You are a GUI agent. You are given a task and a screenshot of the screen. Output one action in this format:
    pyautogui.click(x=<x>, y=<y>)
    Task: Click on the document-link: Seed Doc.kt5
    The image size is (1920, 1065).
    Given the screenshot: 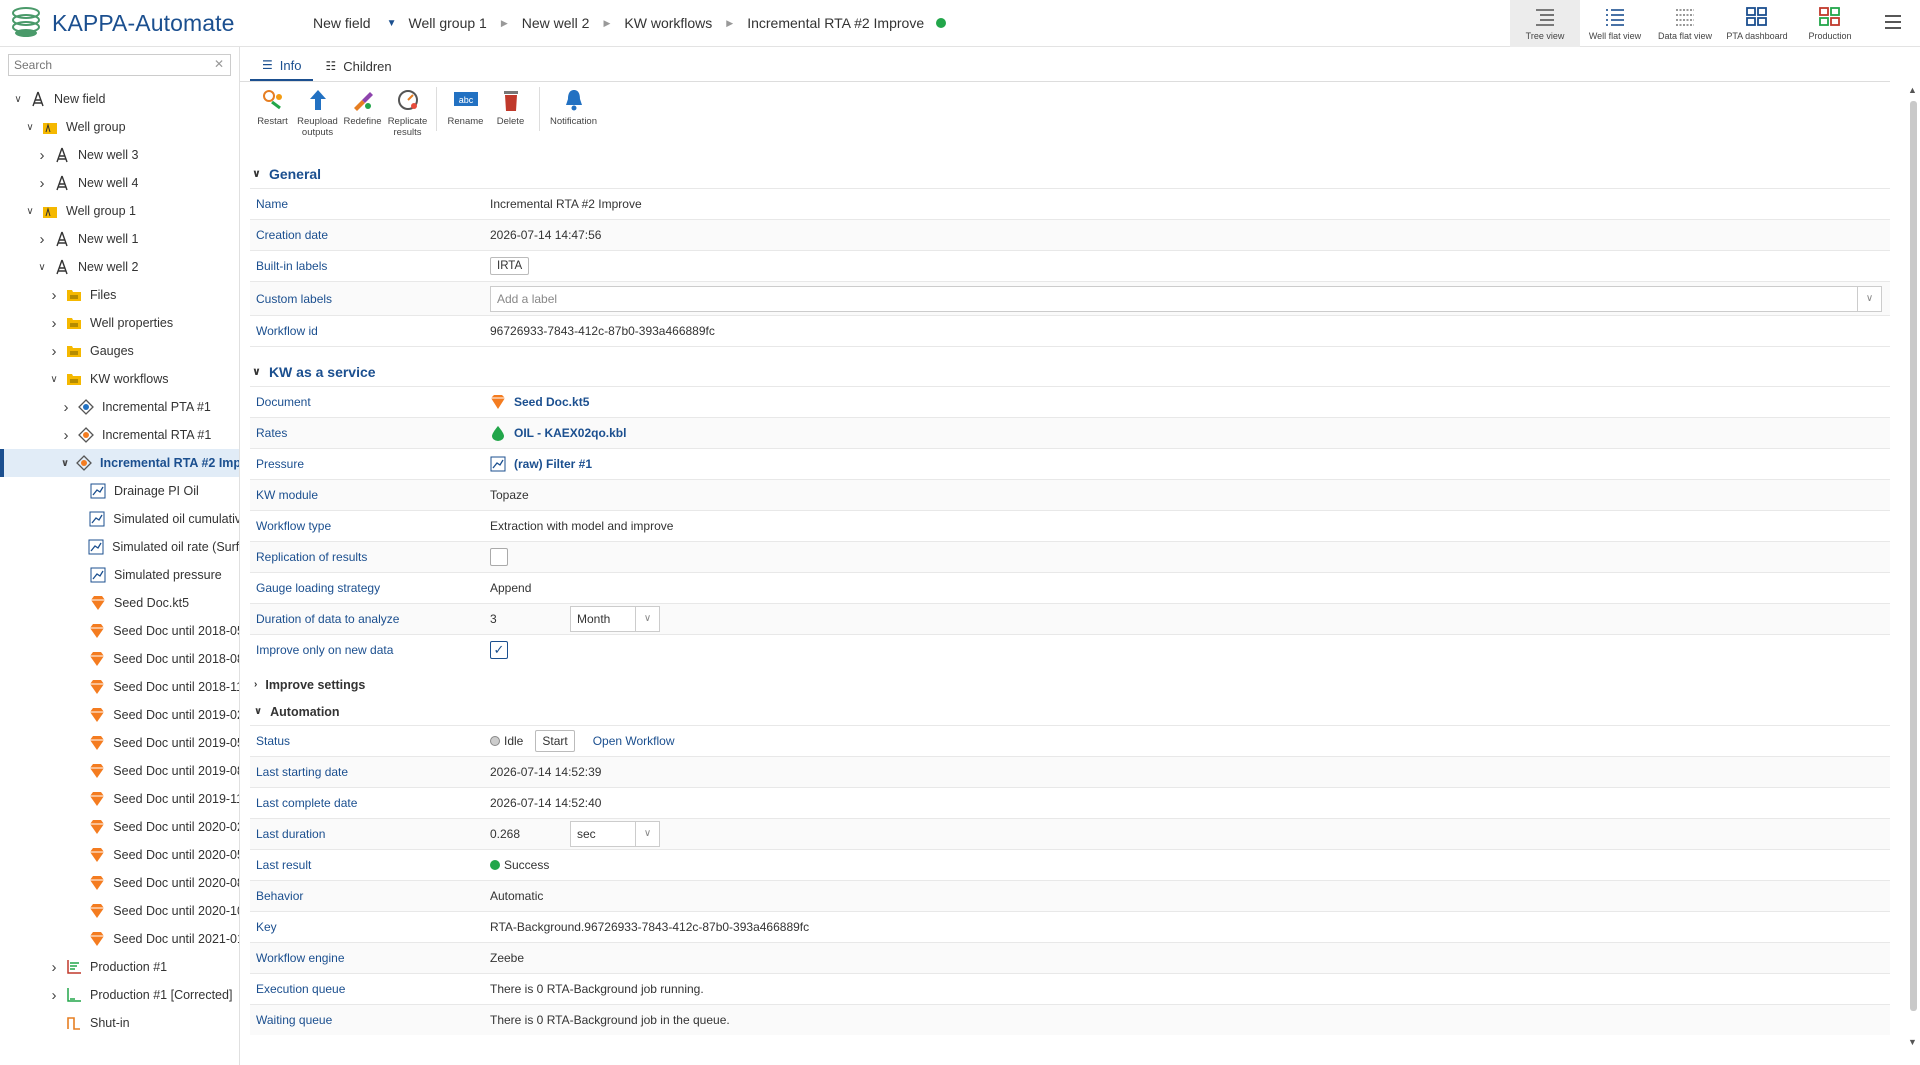 What is the action you would take?
    pyautogui.click(x=551, y=402)
    